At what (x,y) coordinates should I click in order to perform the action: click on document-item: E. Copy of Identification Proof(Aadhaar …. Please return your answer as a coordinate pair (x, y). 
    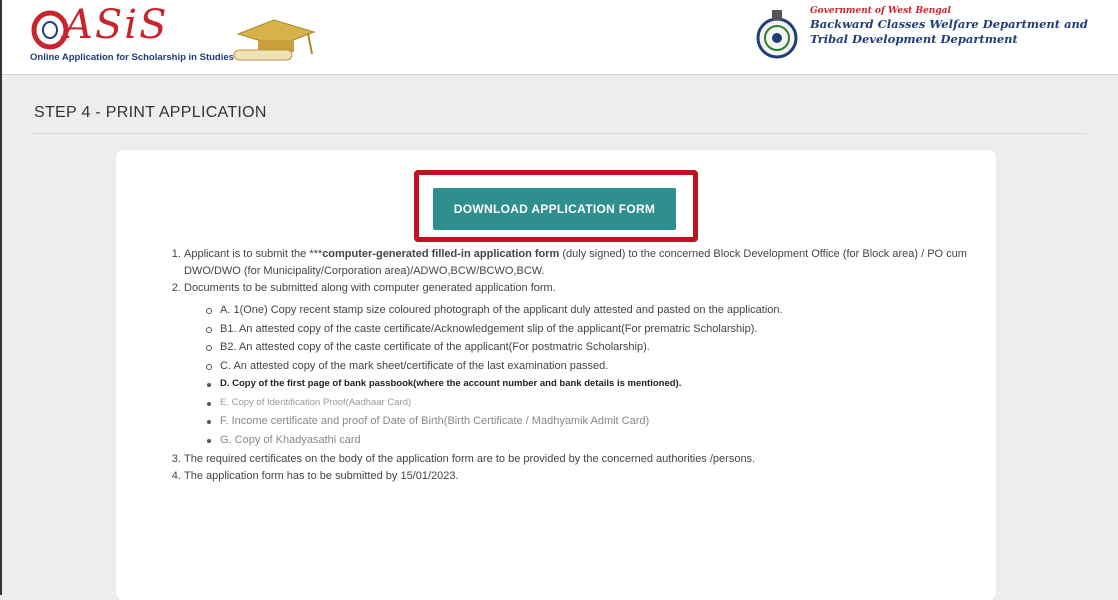
    Looking at the image, I should click on (588, 403).